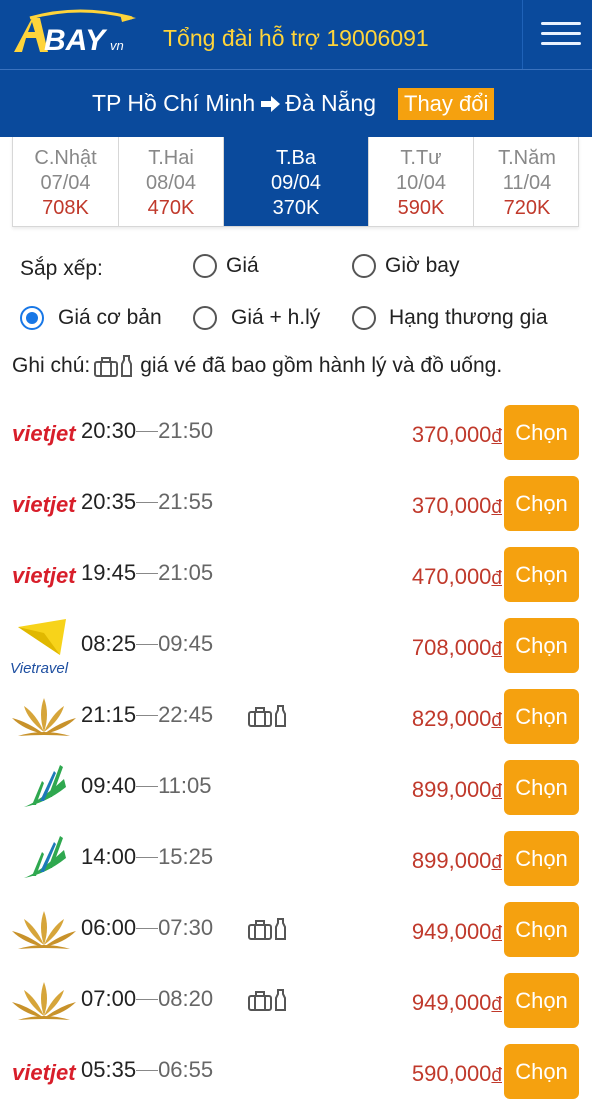  I want to click on date-tab-date: 09/04, so click(296, 183).